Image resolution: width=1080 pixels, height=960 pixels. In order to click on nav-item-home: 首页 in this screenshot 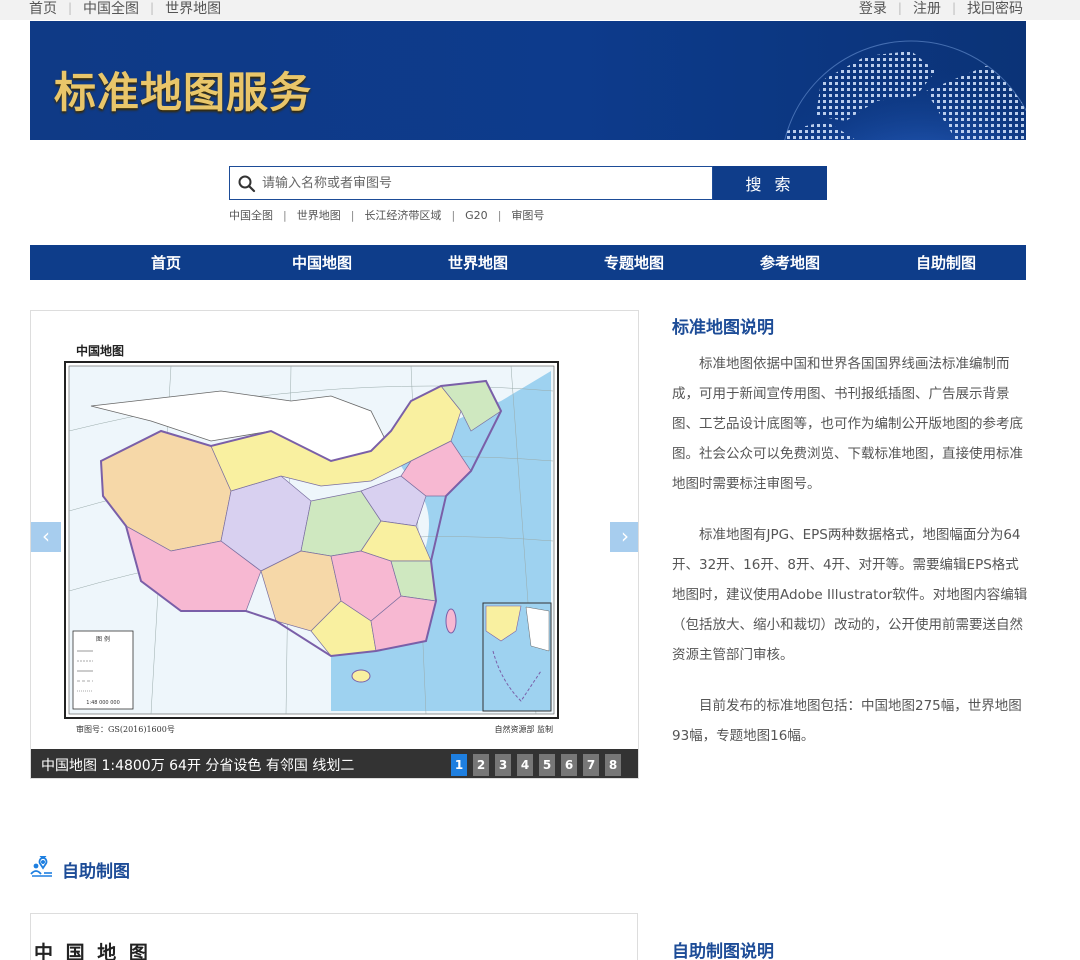, I will do `click(166, 262)`.